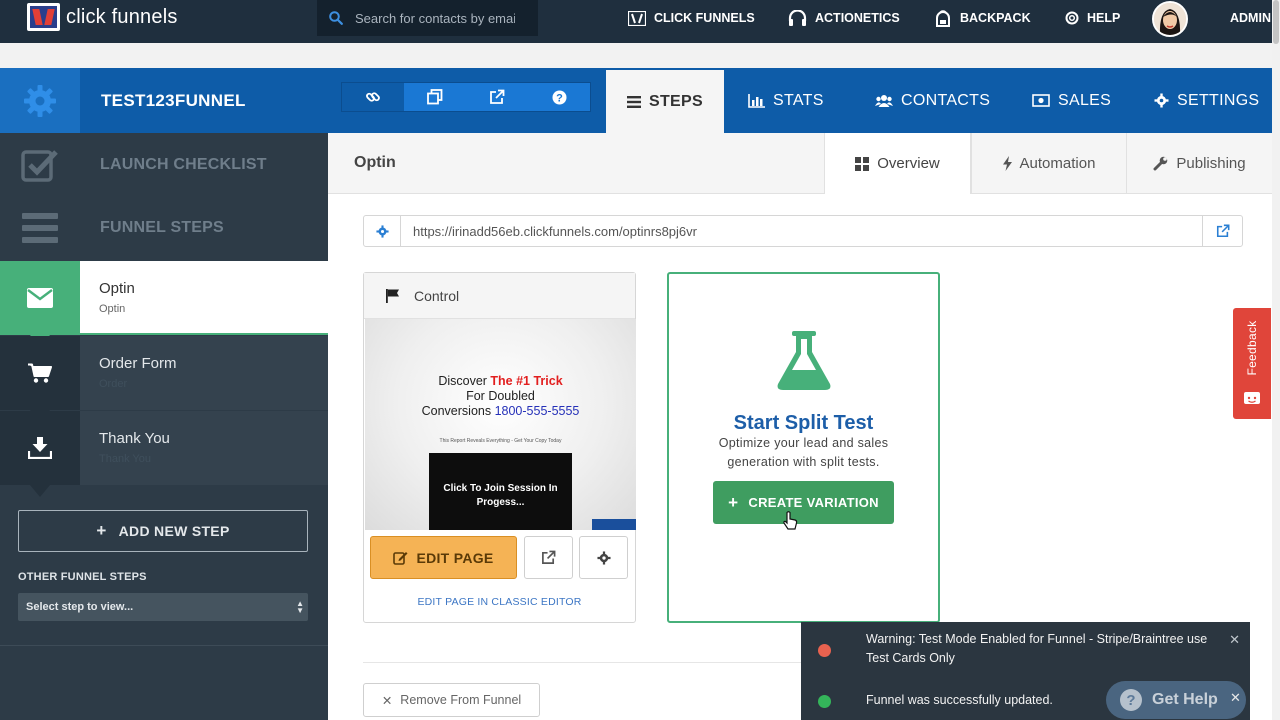 The image size is (1280, 720). Describe the element at coordinates (614, 524) in the screenshot. I see `preview-badge` at that location.